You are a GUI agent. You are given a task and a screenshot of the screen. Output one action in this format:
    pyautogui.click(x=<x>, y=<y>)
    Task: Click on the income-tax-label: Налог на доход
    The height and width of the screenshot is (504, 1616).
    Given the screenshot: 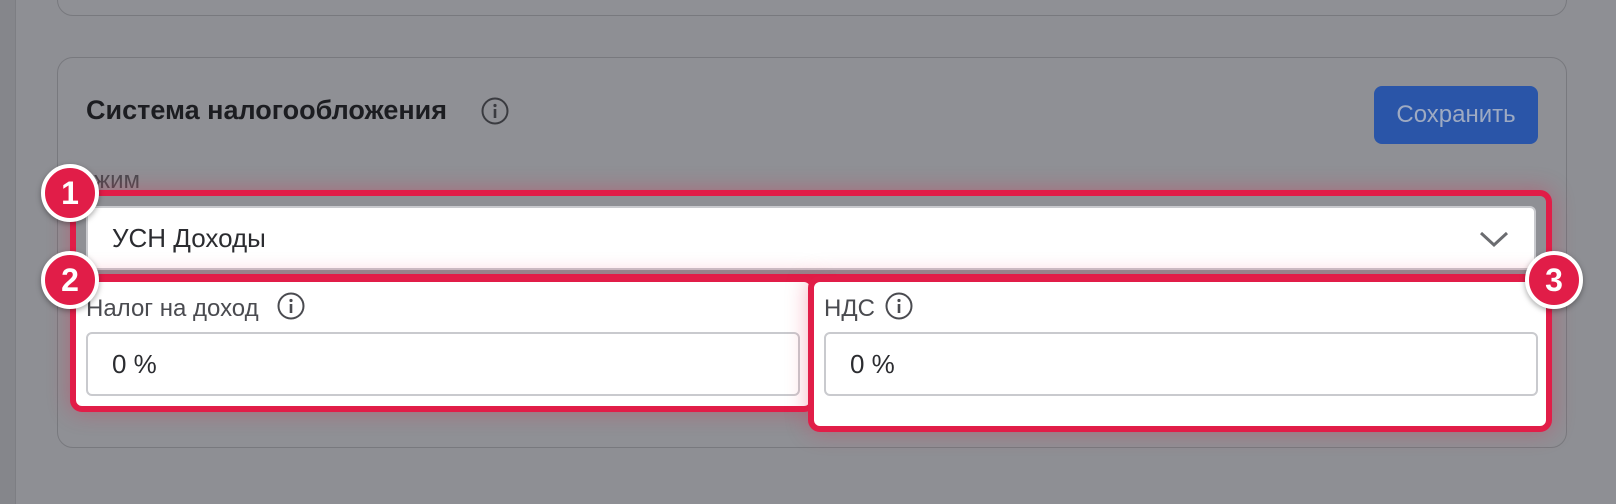 What is the action you would take?
    pyautogui.click(x=172, y=308)
    